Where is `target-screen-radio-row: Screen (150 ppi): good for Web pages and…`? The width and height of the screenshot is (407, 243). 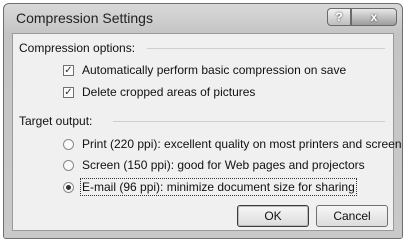
target-screen-radio-row: Screen (150 ppi): good for Web pages and… is located at coordinates (214, 165).